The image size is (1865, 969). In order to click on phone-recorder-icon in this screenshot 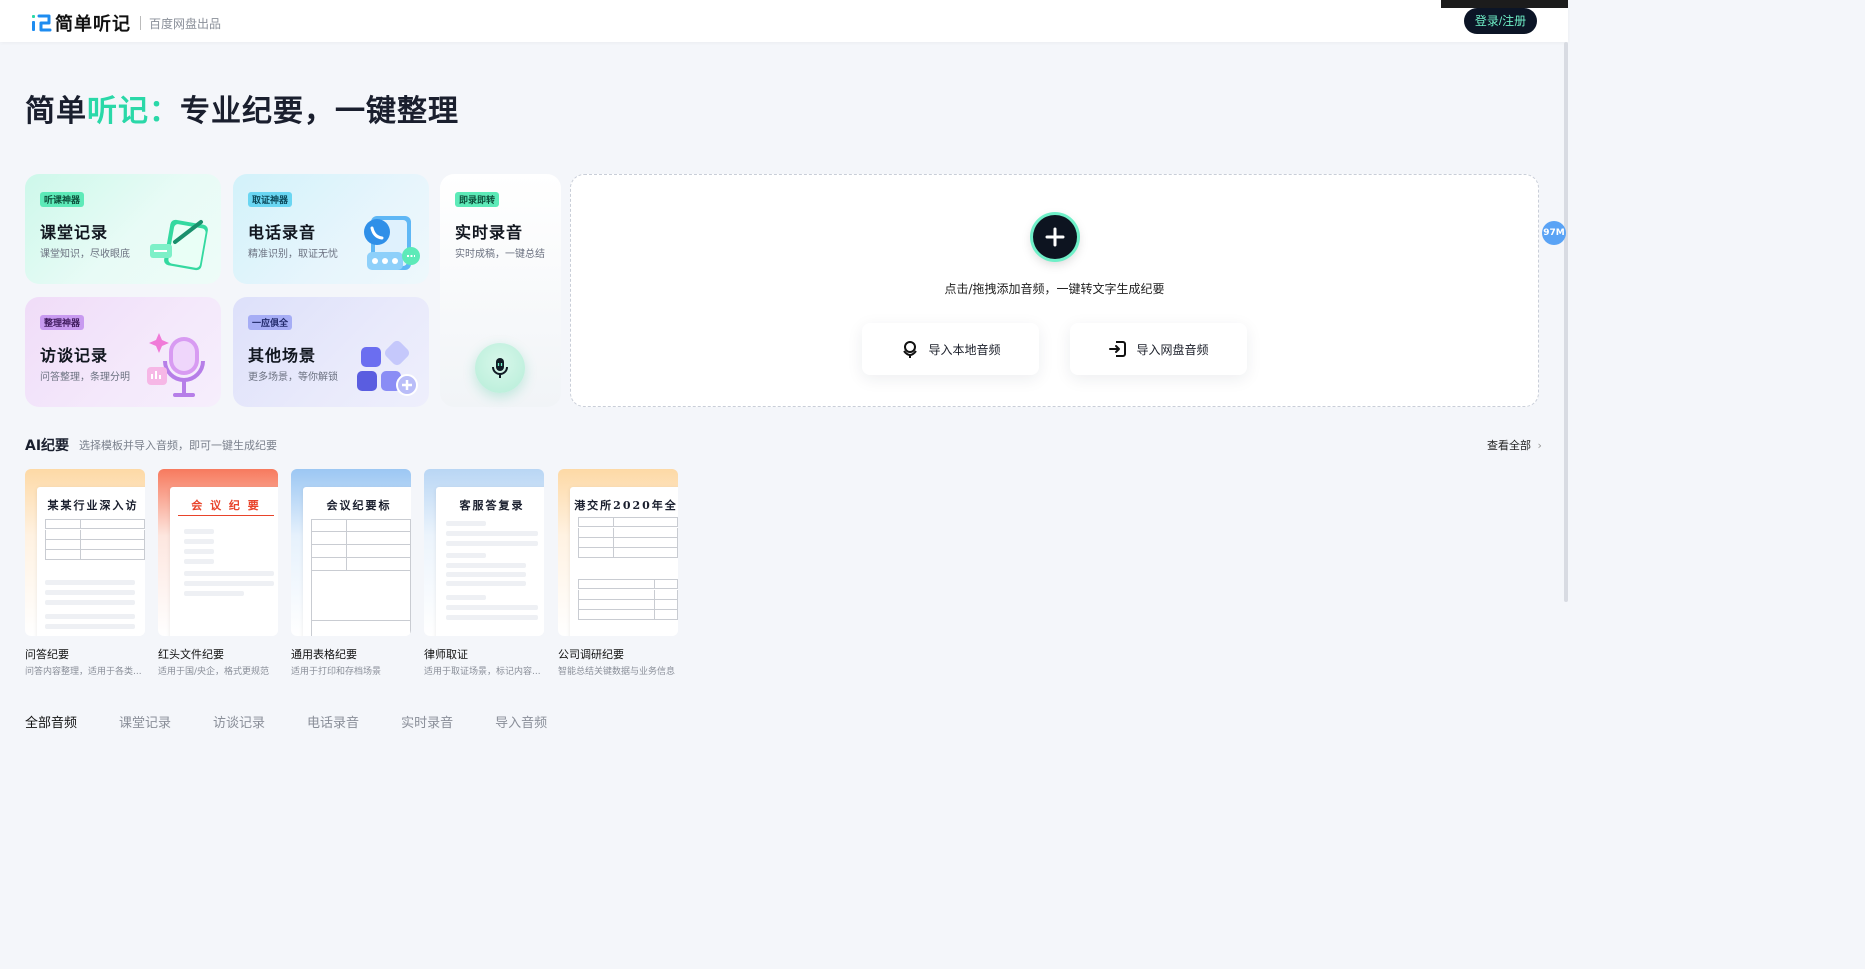, I will do `click(388, 243)`.